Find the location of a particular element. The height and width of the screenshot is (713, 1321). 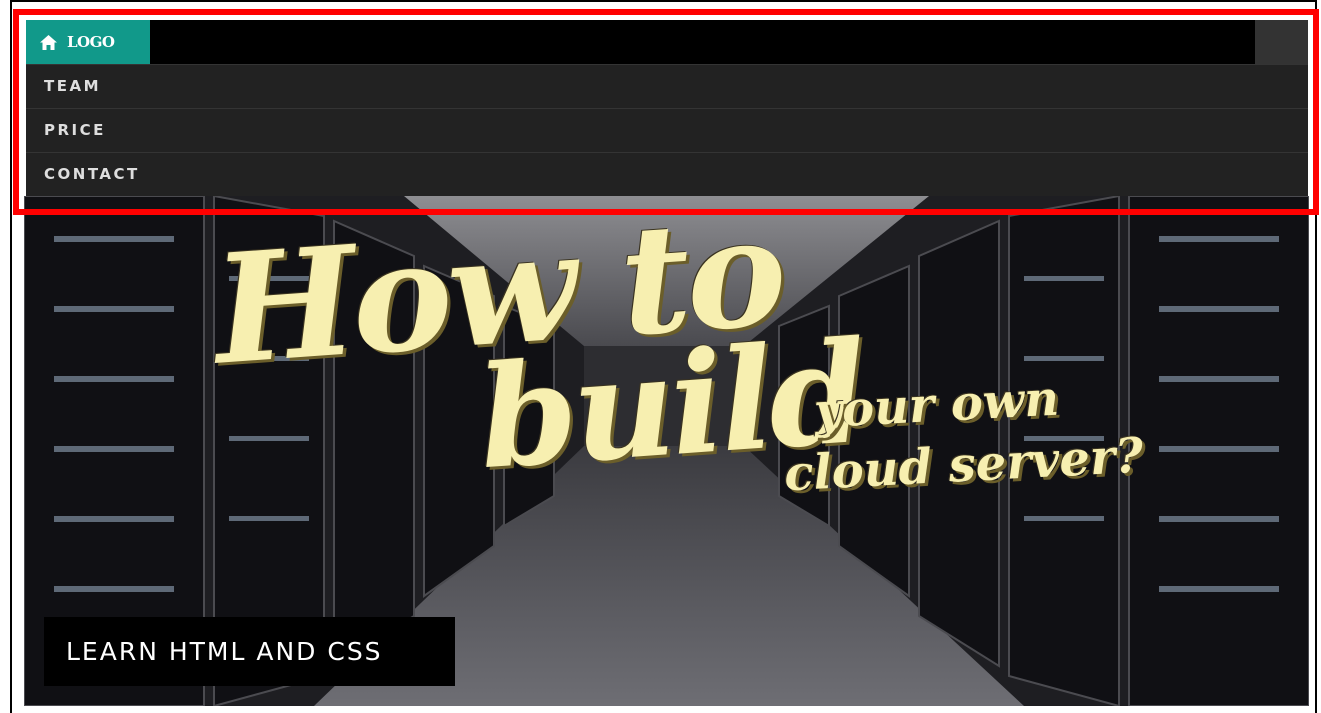

headline-your-own: your own is located at coordinates (936, 405).